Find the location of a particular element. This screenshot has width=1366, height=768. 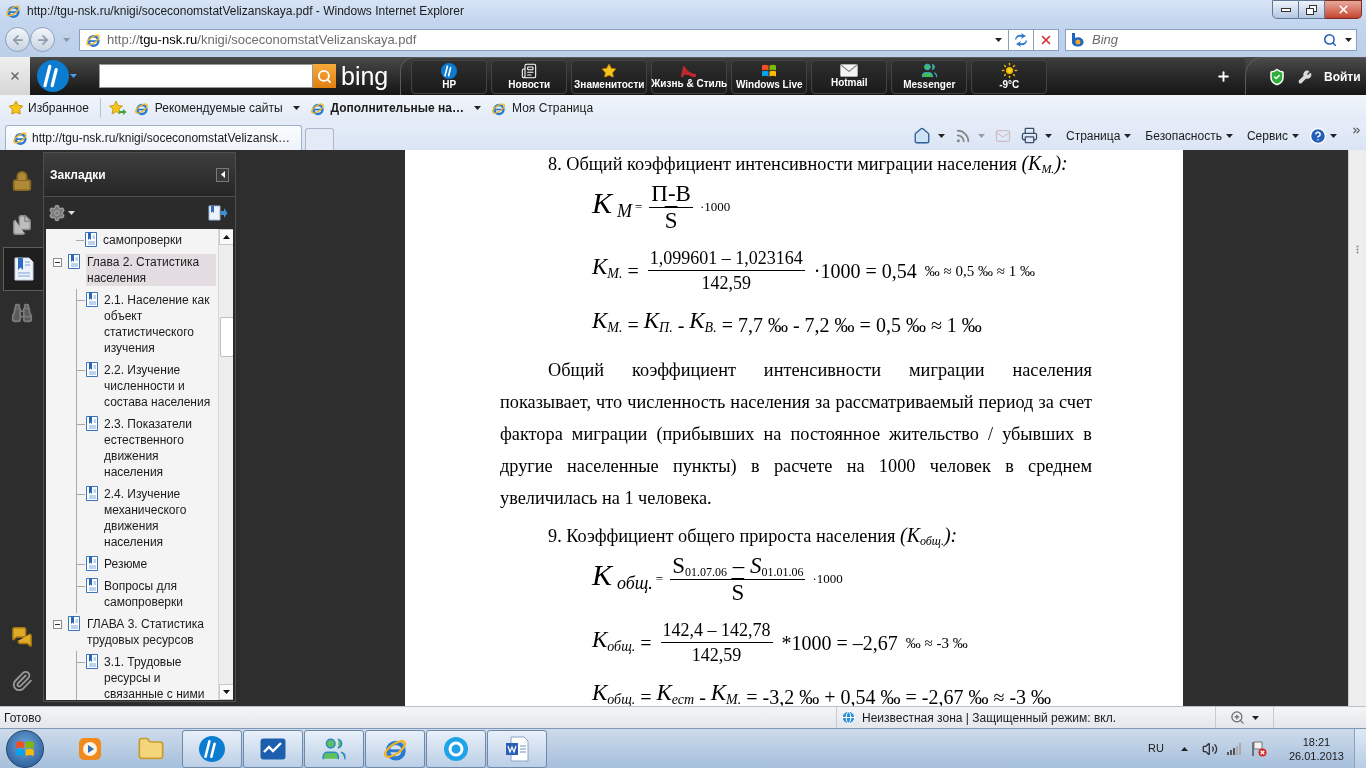

toolbar-tile: Жизнь & Стиль is located at coordinates (689, 76).